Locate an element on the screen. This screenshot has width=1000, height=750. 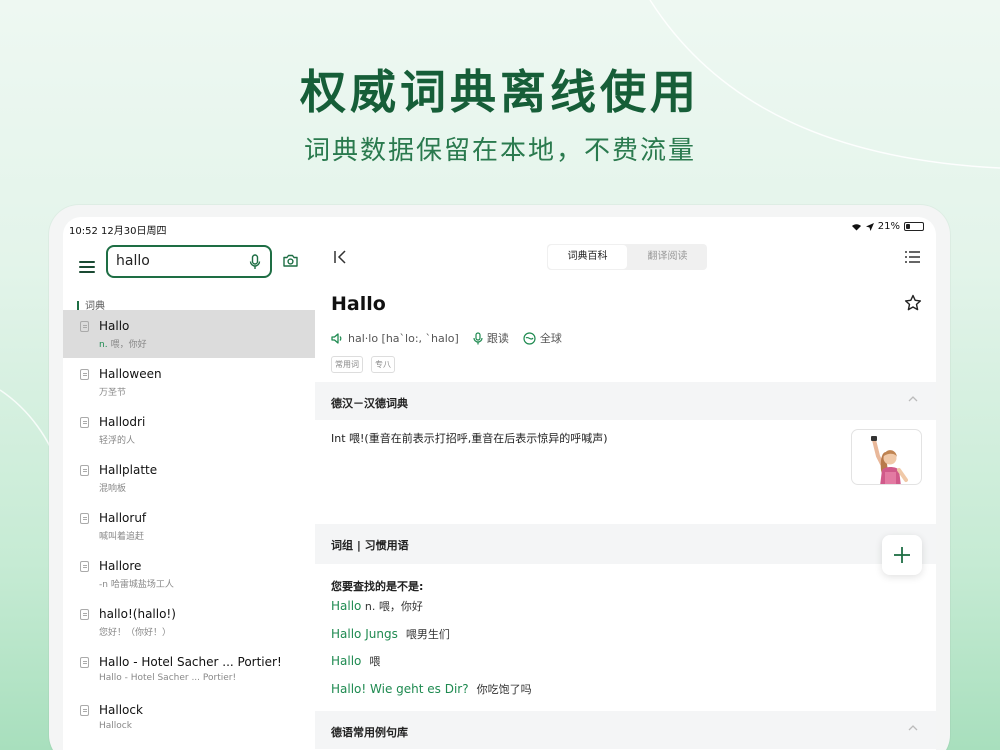
list-item-subtitle: 轻浮的人 is located at coordinates (117, 441).